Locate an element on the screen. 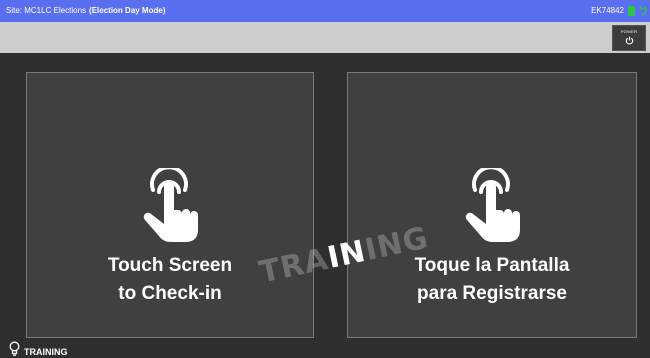  election-mode: (Election Day Mode) is located at coordinates (127, 10).